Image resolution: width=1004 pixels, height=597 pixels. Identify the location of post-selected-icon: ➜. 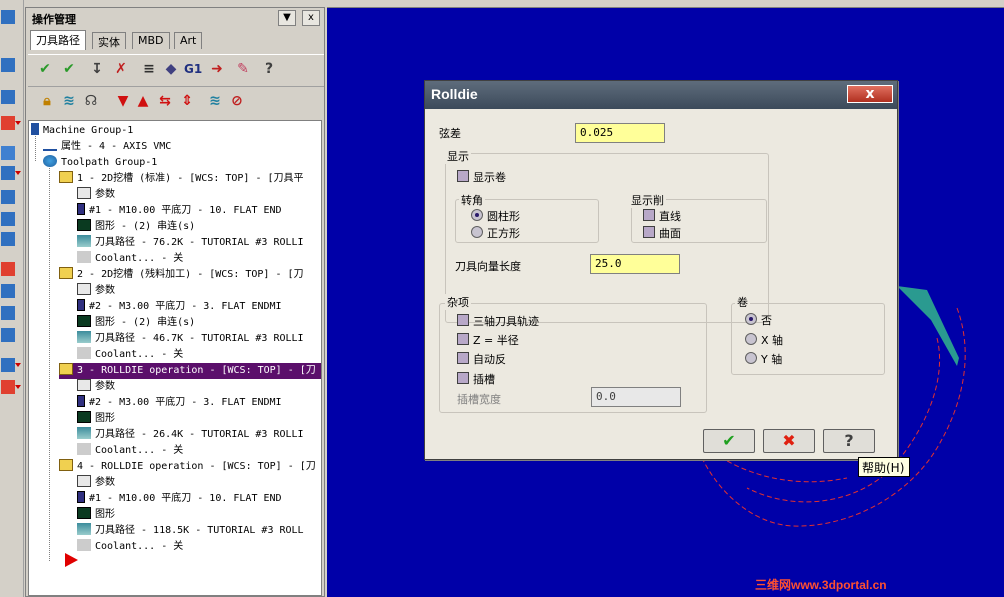
(217, 69).